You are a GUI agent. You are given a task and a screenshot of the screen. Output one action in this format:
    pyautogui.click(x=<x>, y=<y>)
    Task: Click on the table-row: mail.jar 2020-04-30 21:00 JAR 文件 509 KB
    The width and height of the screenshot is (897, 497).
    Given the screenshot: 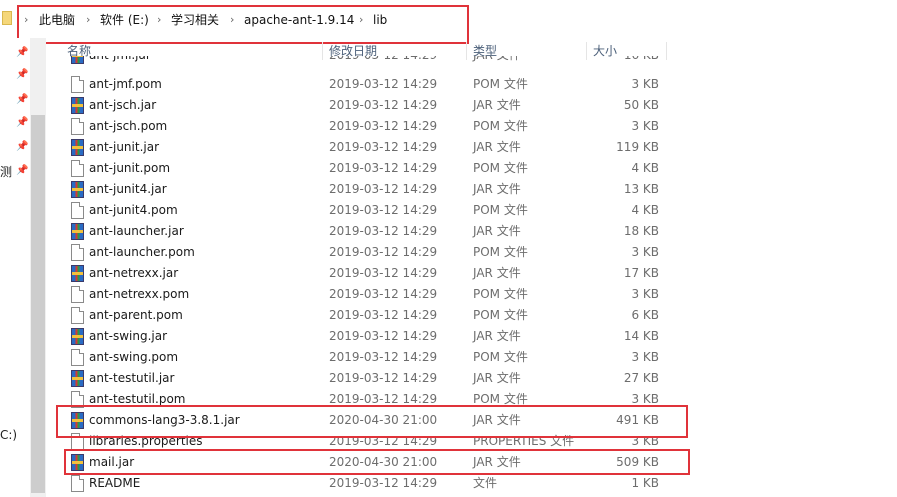 What is the action you would take?
    pyautogui.click(x=471, y=462)
    